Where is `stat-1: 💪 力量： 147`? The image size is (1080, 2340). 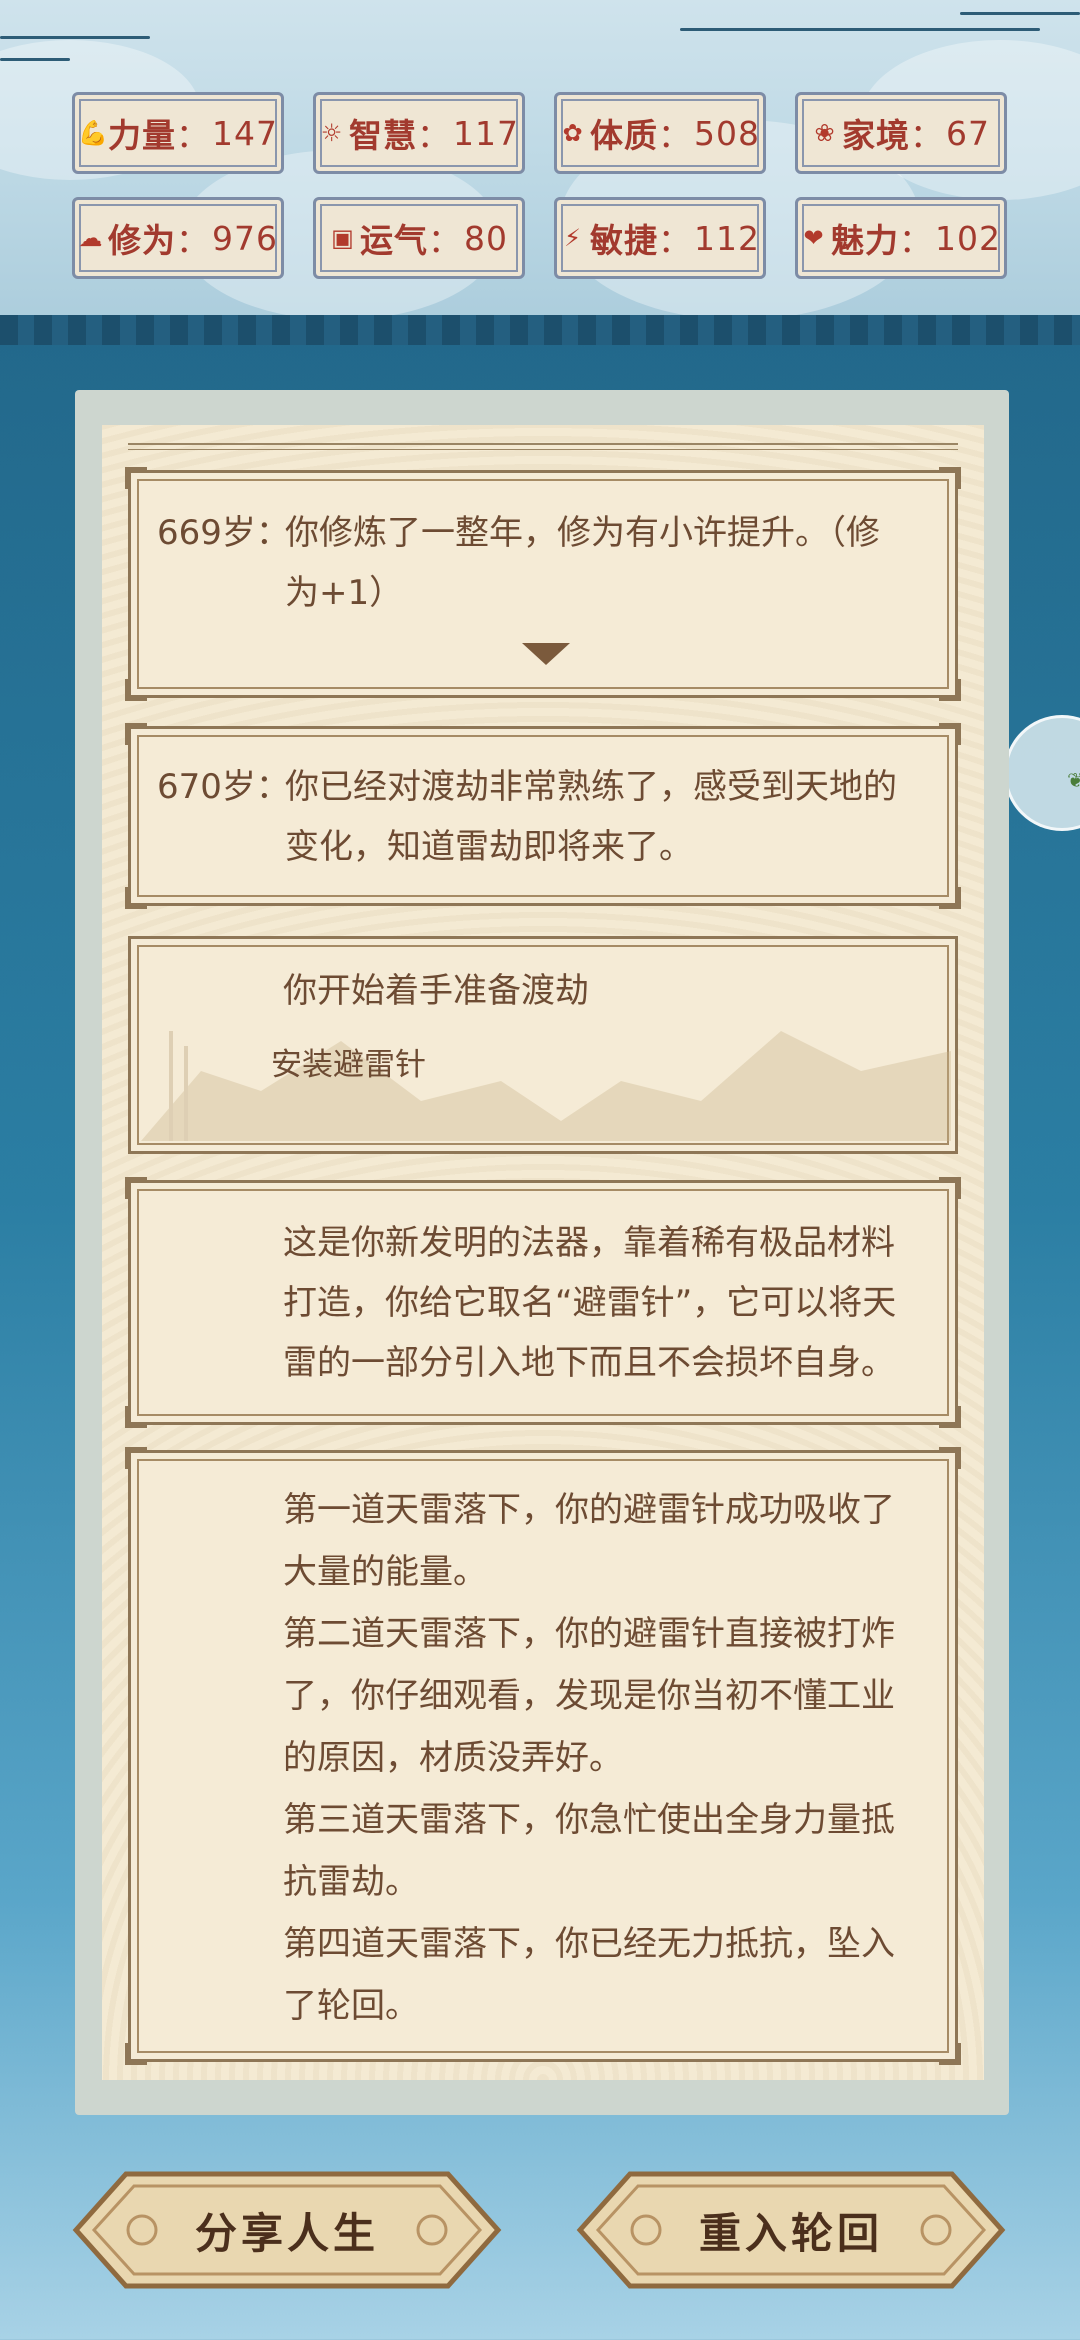 stat-1: 💪 力量： 147 is located at coordinates (178, 133).